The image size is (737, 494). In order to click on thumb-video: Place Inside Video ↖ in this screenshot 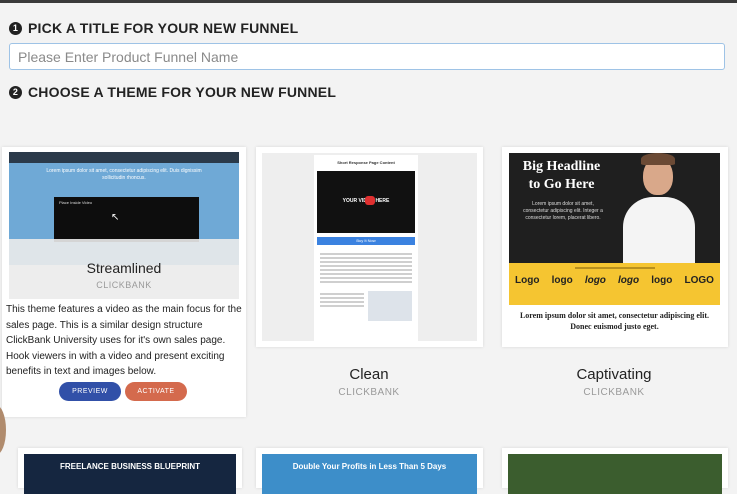, I will do `click(126, 219)`.